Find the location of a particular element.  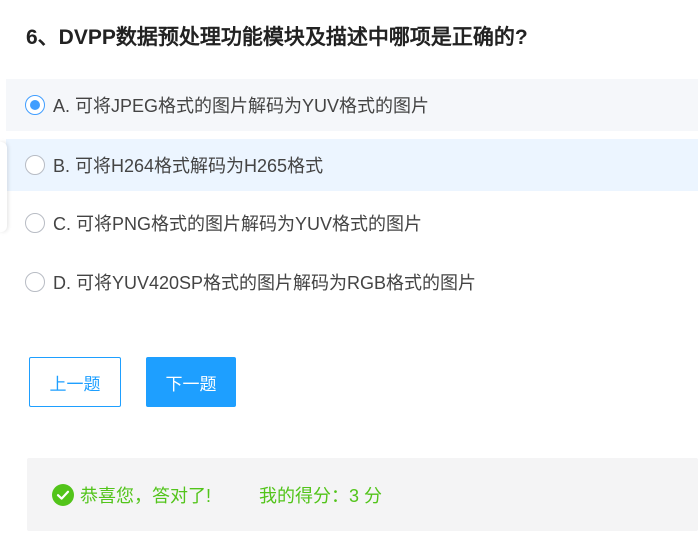

radio-dot is located at coordinates (35, 105).